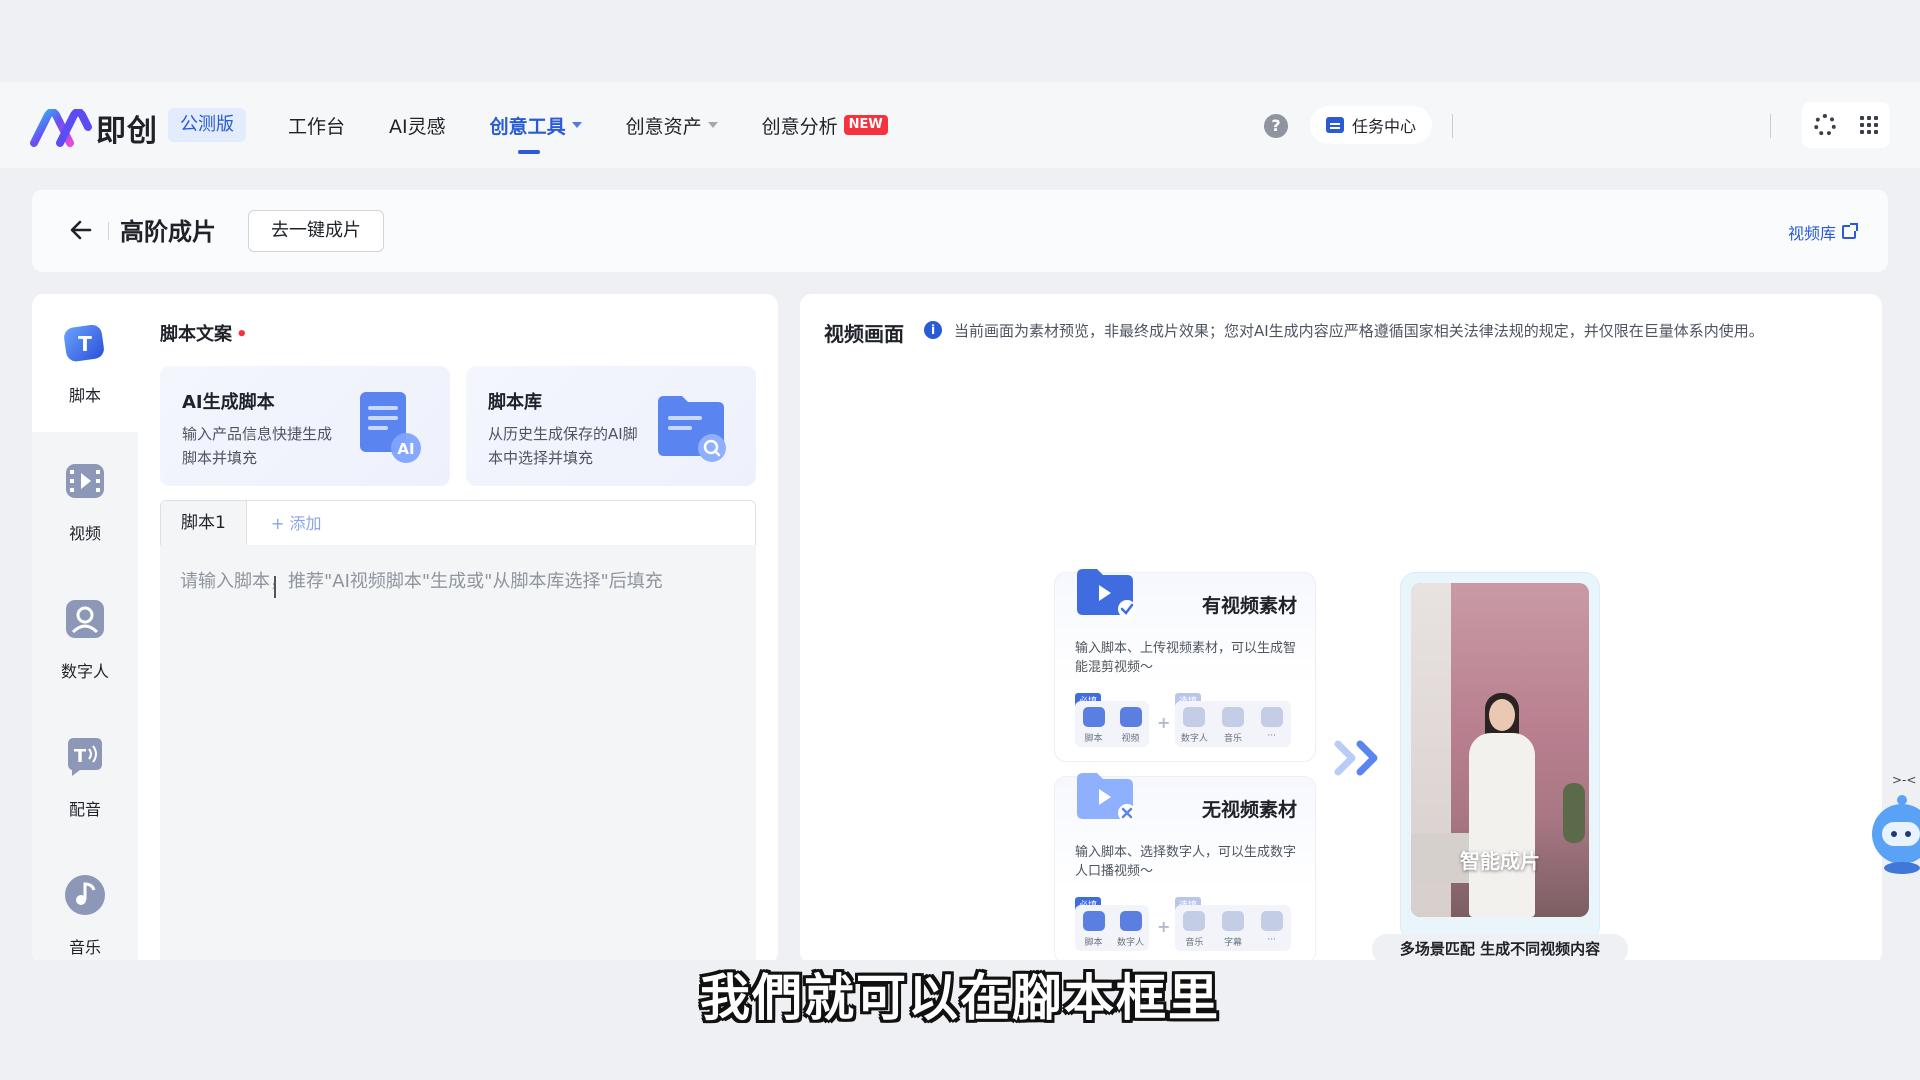  Describe the element at coordinates (458, 754) in the screenshot. I see `script-input` at that location.